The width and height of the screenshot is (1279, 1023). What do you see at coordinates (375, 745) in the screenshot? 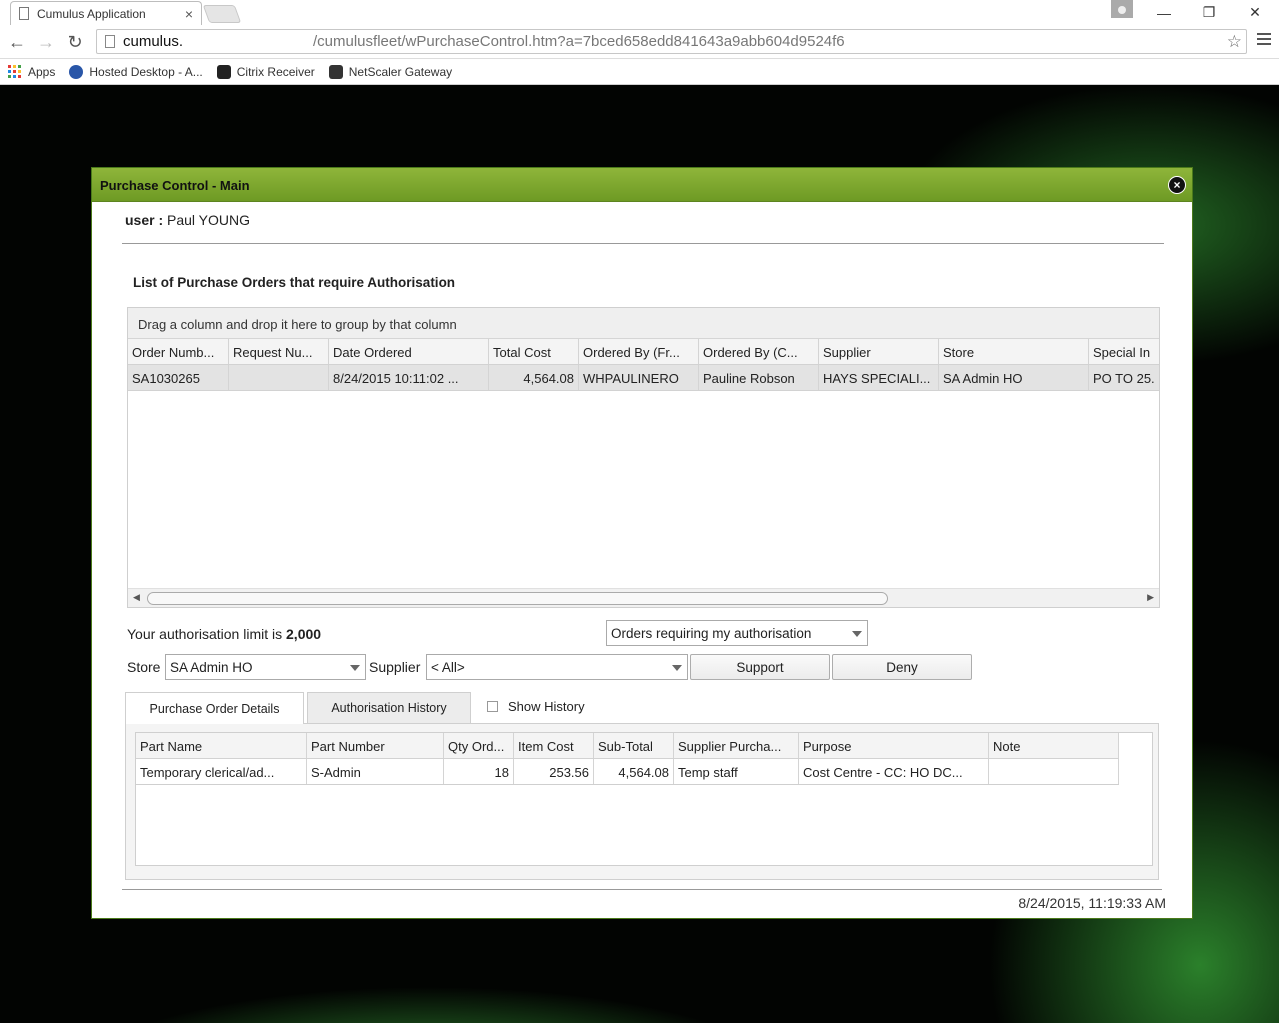
I see `column-header-part-number: Part Number` at bounding box center [375, 745].